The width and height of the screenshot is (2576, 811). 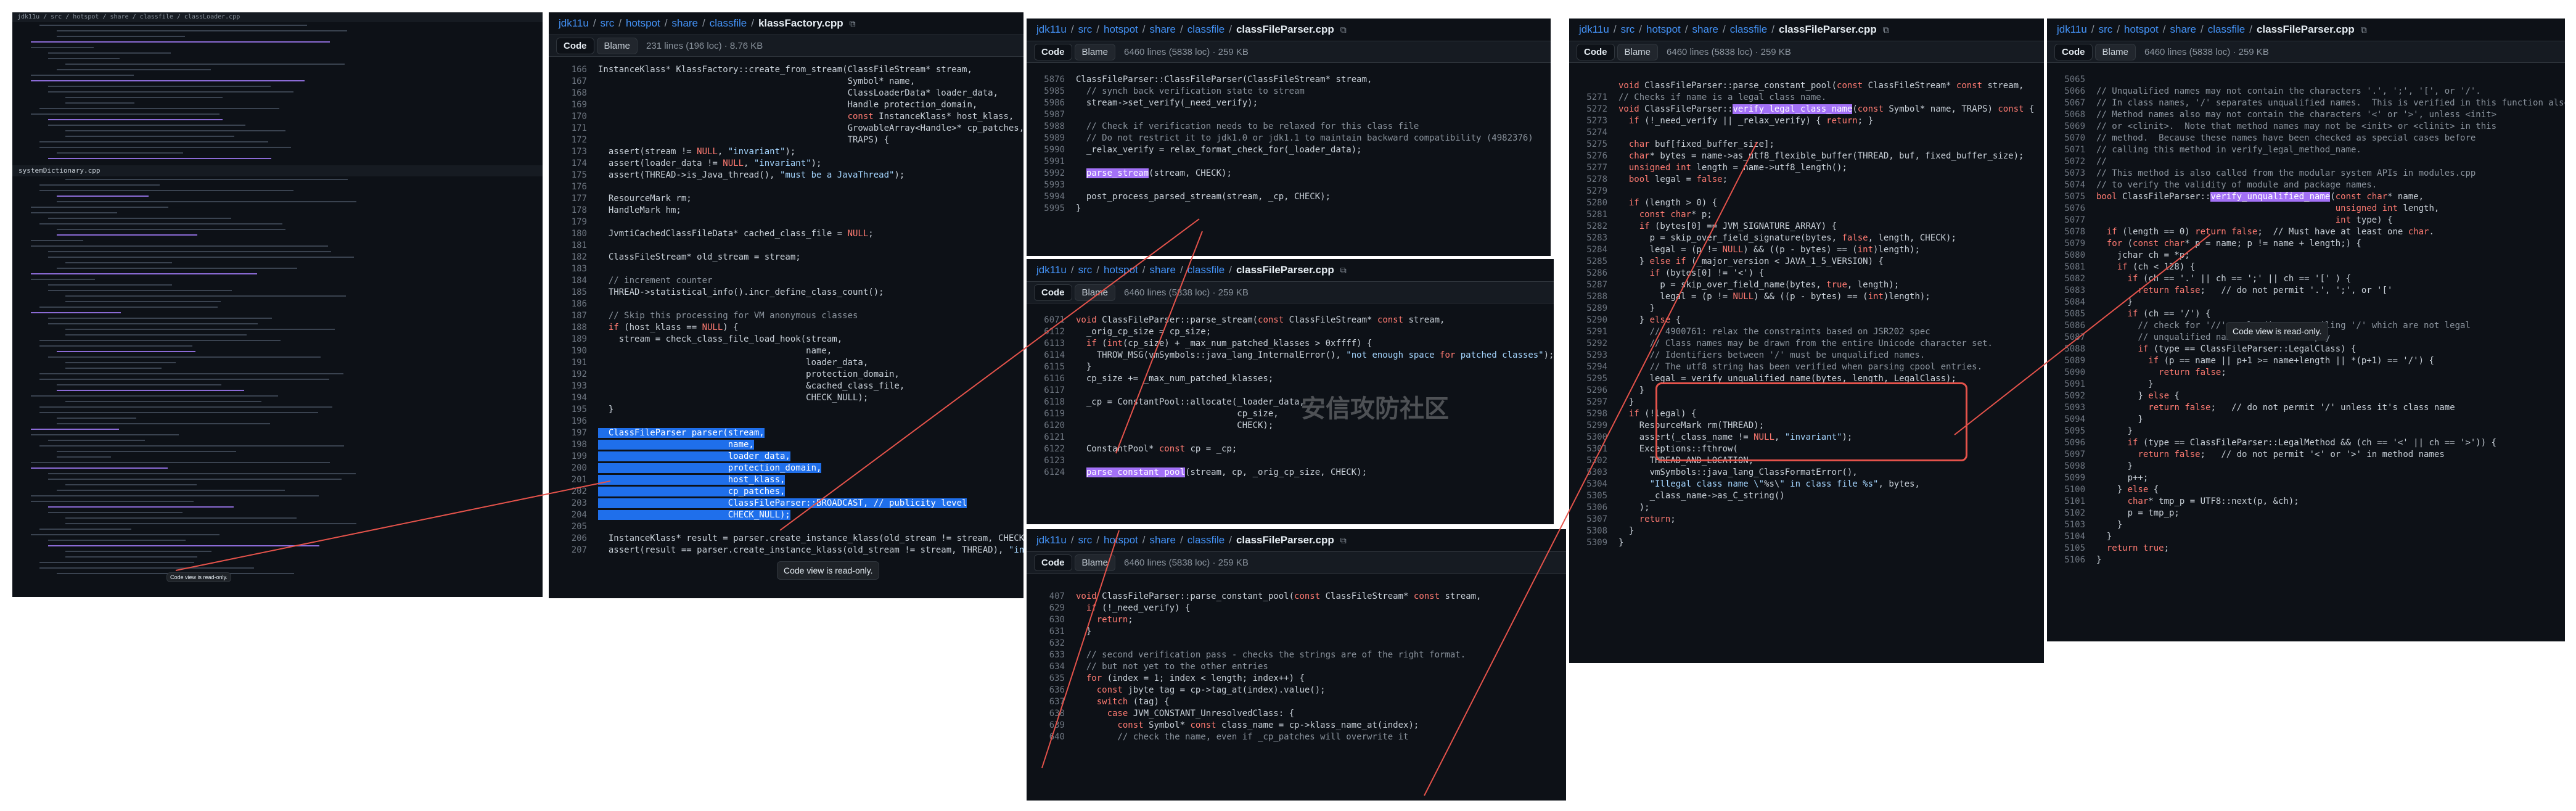 I want to click on arrow-verify-to-unqualified, so click(x=2083, y=334).